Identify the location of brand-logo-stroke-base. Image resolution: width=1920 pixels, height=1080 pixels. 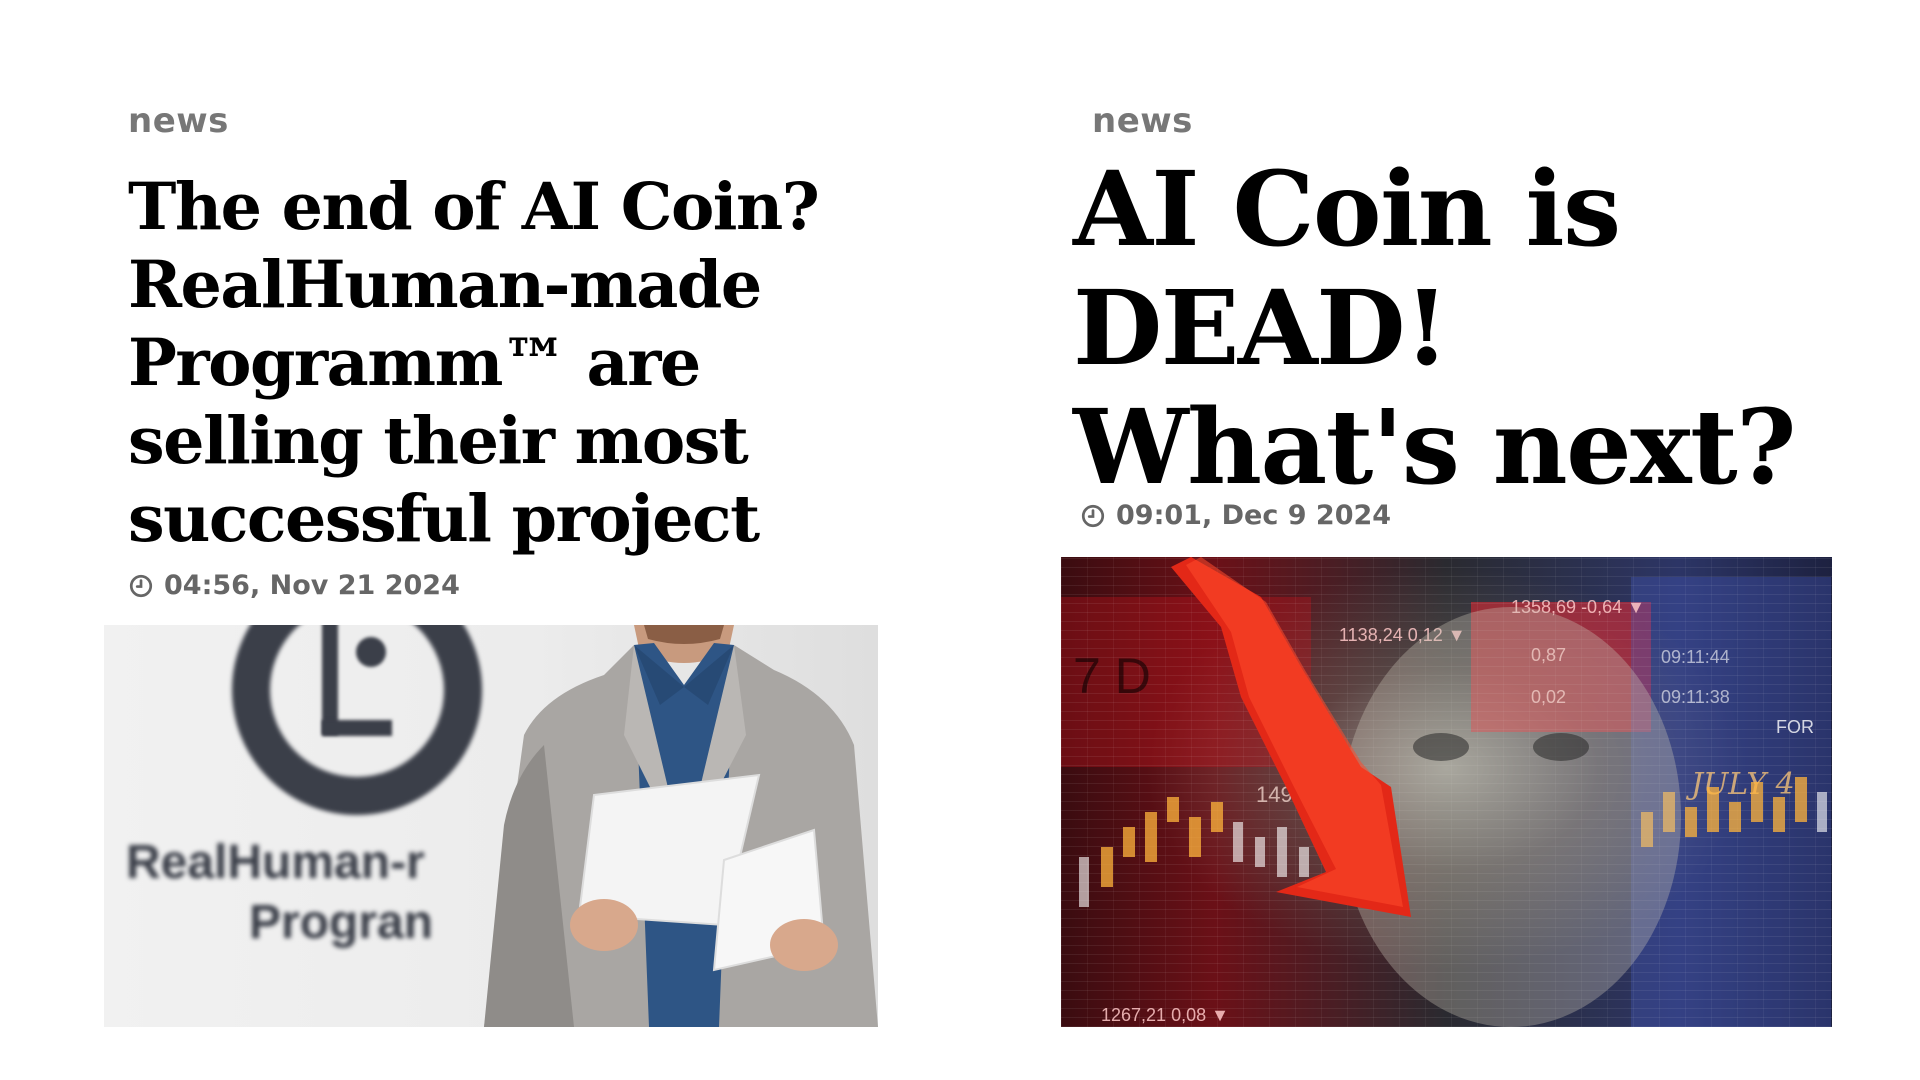
(357, 728).